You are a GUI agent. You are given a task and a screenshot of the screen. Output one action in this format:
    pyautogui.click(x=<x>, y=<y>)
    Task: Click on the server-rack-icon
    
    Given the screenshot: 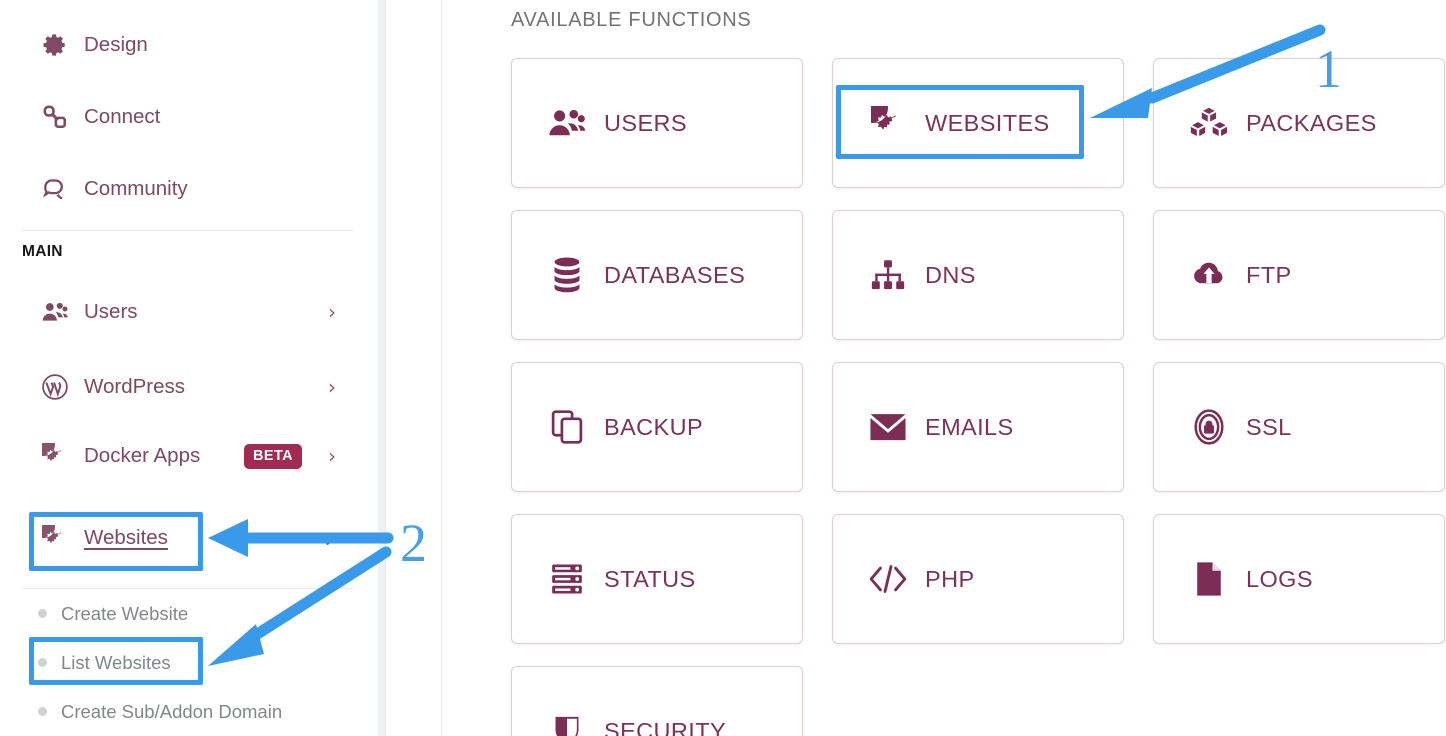 What is the action you would take?
    pyautogui.click(x=567, y=579)
    